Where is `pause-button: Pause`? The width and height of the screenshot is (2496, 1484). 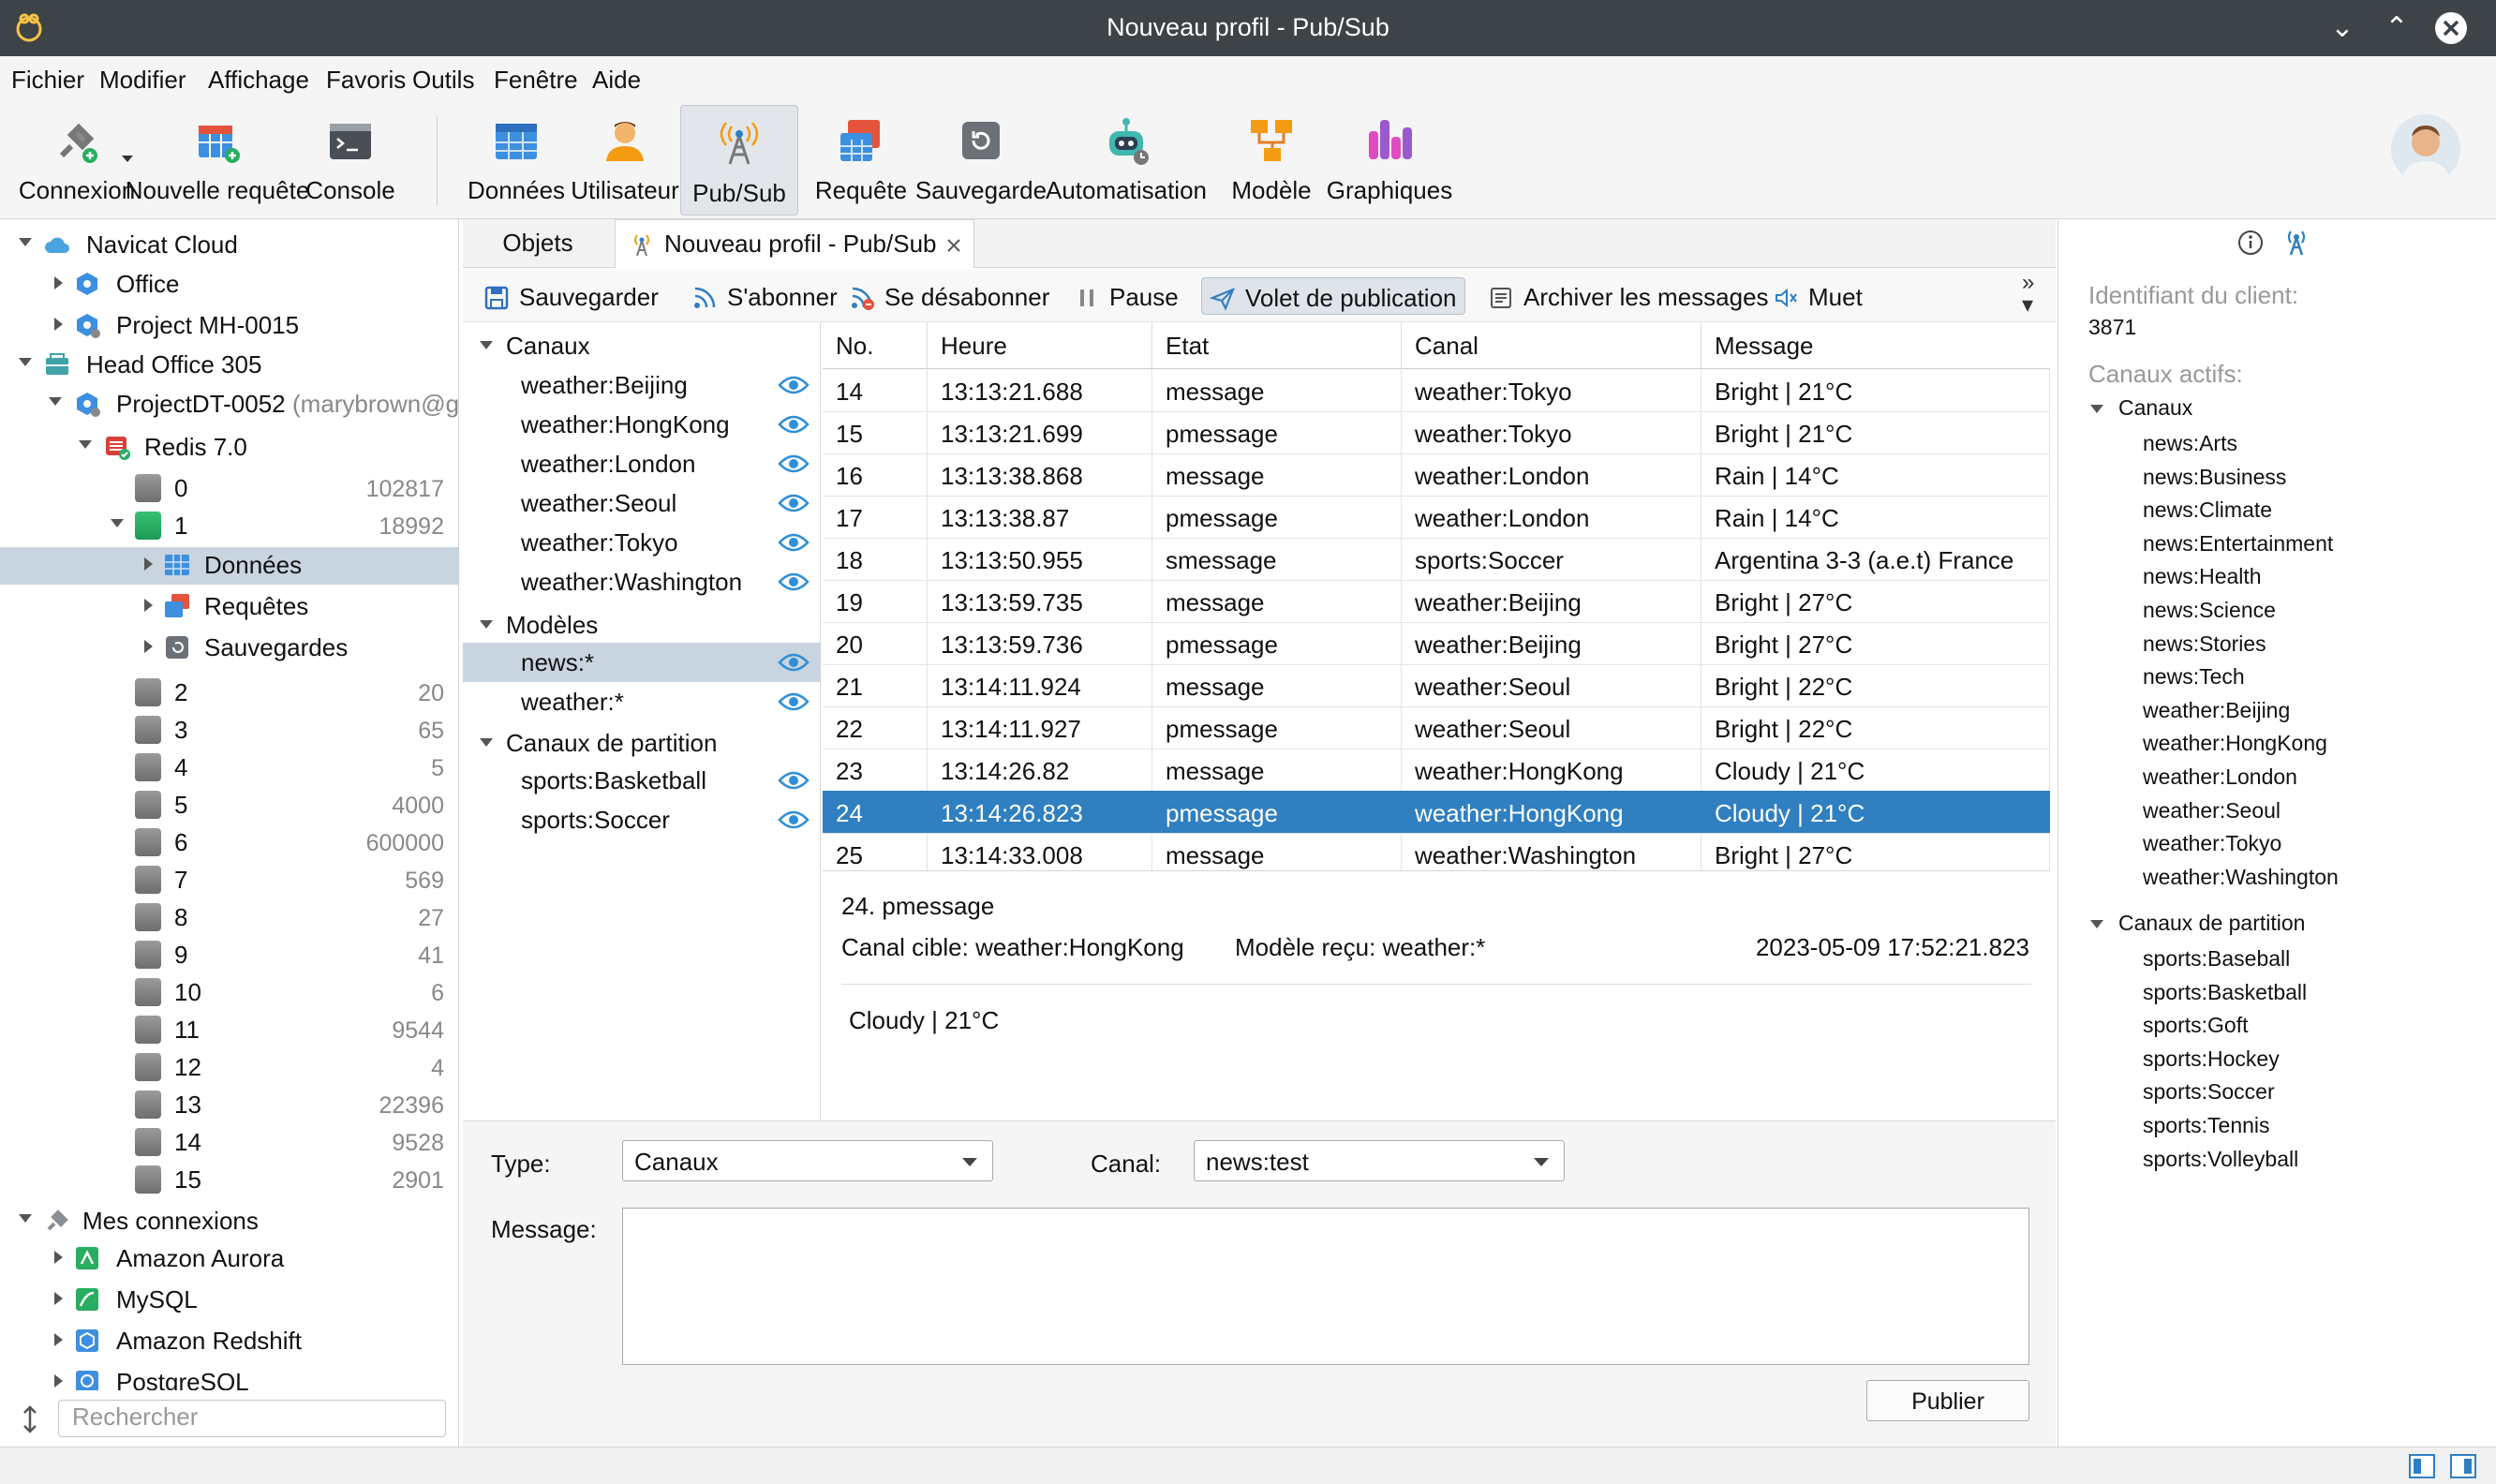
pause-button: Pause is located at coordinates (1126, 296).